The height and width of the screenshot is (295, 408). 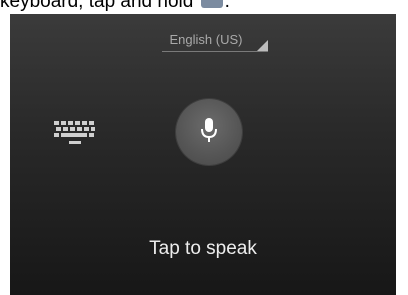 I want to click on keyboard-key-icon, so click(x=211, y=4).